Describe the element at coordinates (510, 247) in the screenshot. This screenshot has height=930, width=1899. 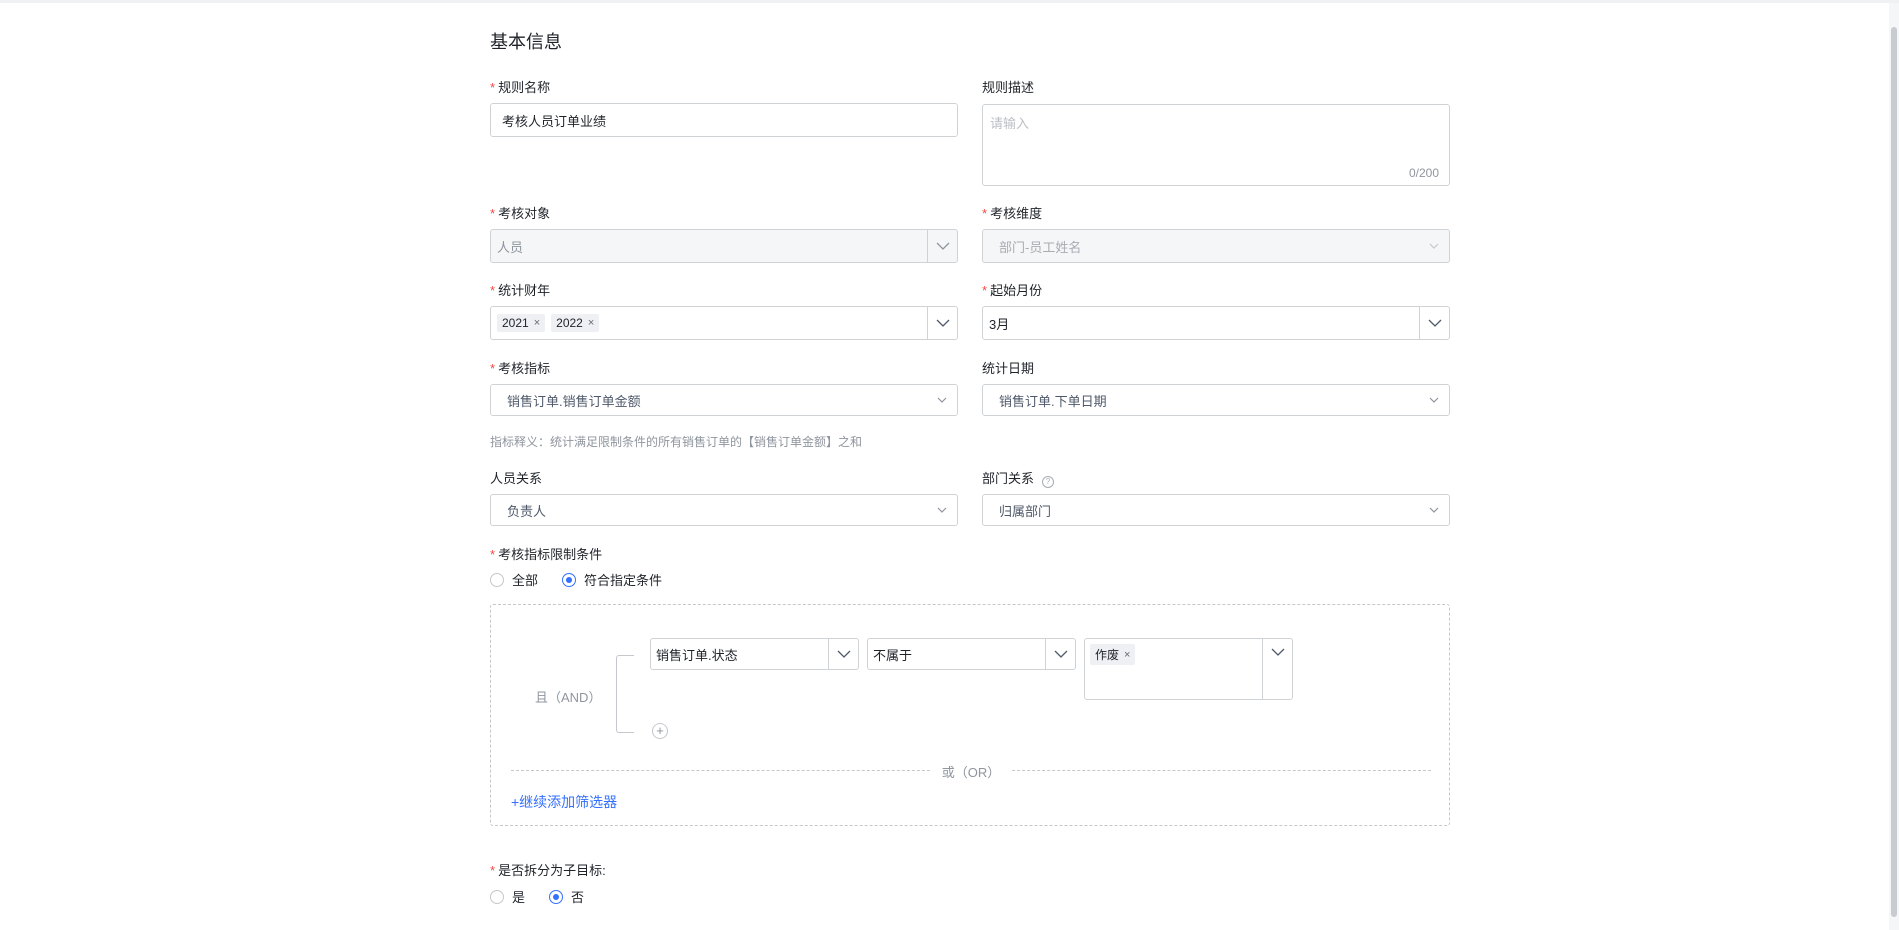
I see `assess-object-value: 人员` at that location.